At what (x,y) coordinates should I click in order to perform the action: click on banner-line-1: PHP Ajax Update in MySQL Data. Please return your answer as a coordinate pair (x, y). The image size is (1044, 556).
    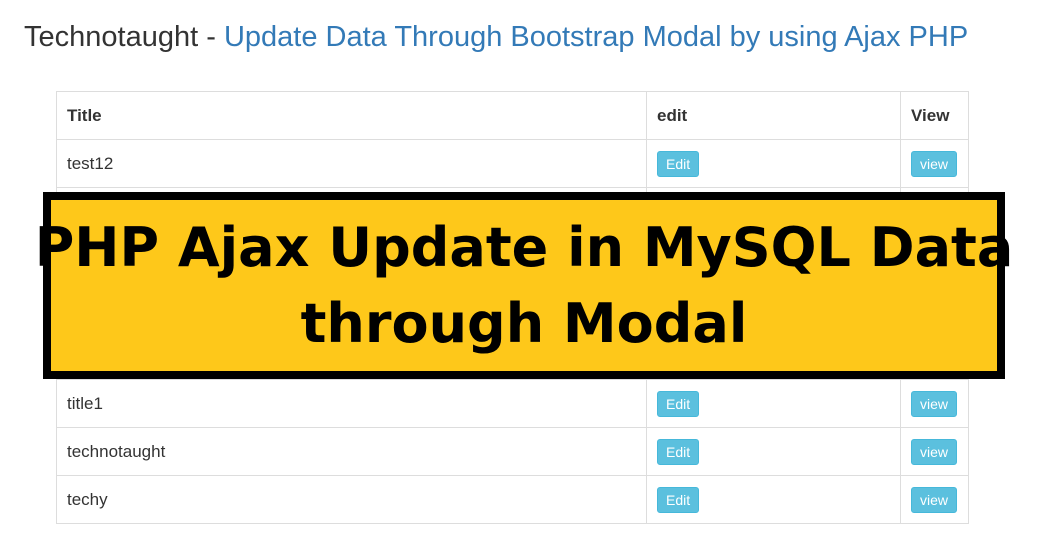
    Looking at the image, I should click on (524, 247).